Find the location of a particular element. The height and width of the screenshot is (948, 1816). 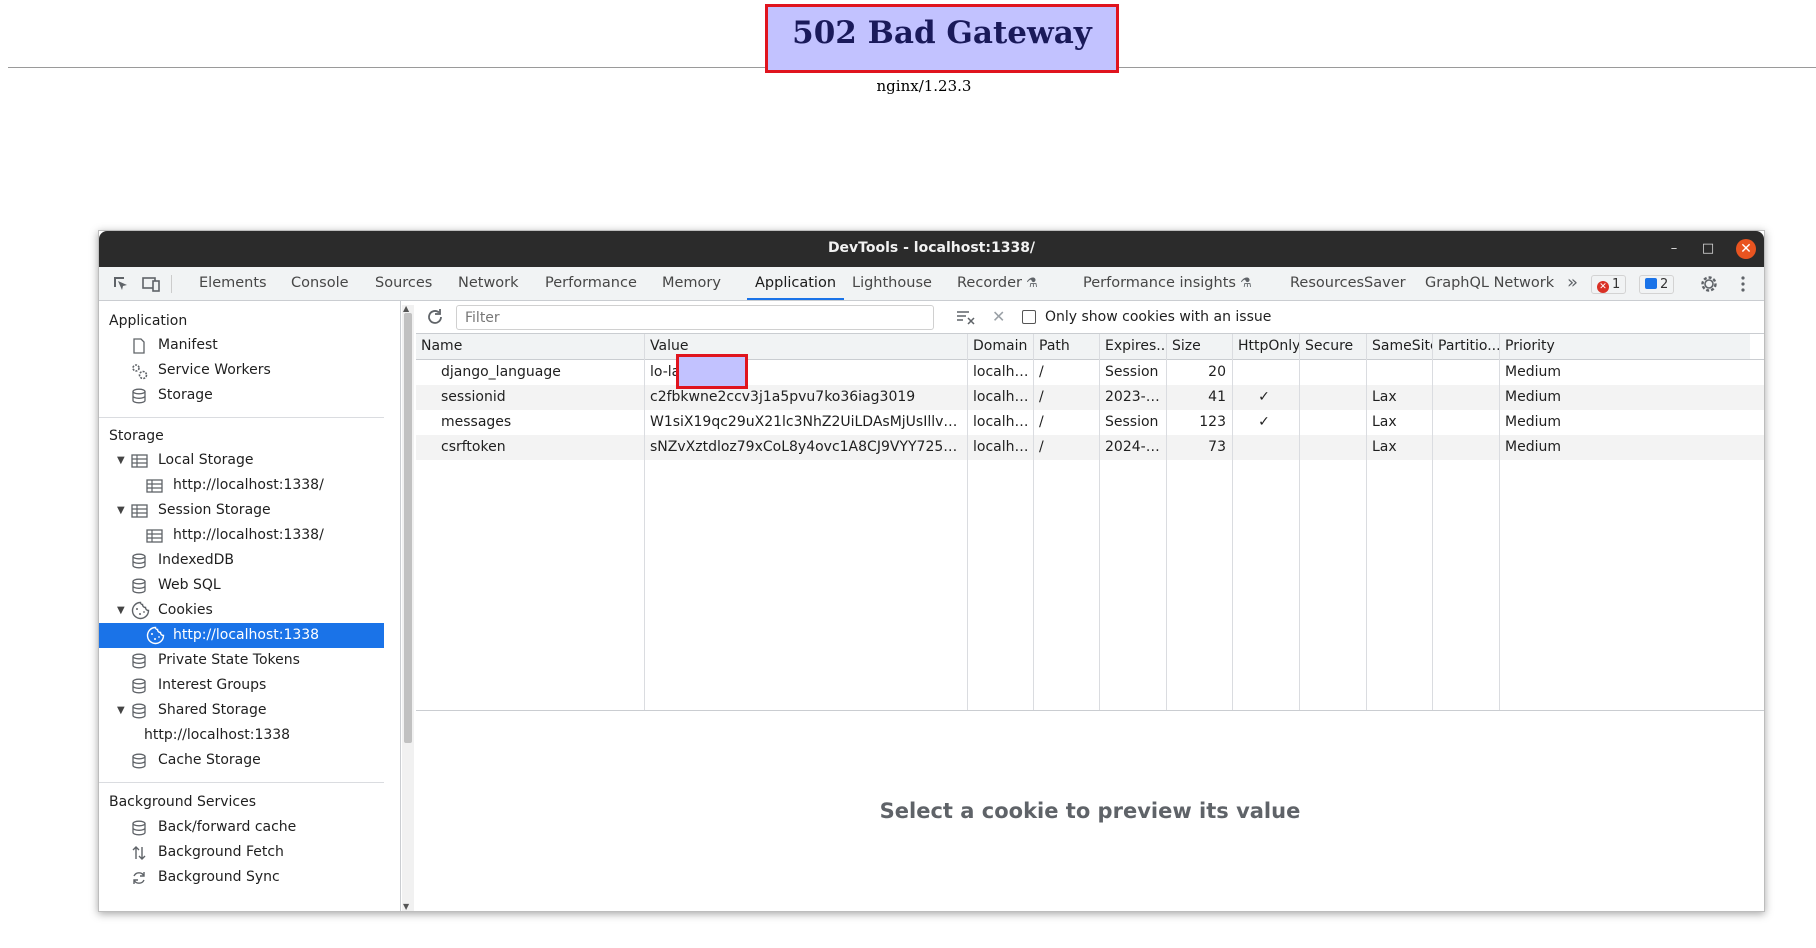

error-count-badge: ✕ 1 is located at coordinates (1609, 284).